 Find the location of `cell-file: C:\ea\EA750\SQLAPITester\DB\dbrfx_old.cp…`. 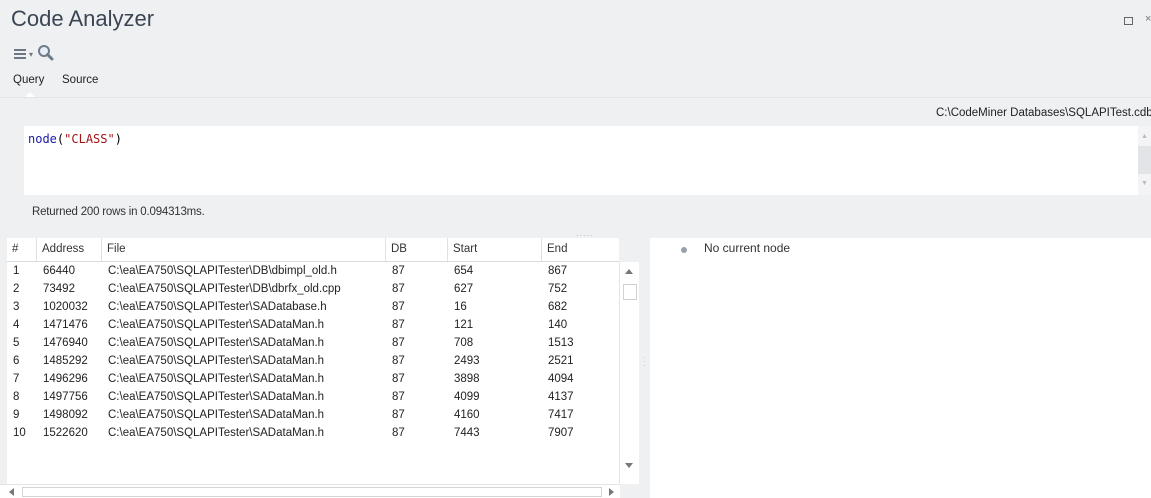

cell-file: C:\ea\EA750\SQLAPITester\DB\dbrfx_old.cp… is located at coordinates (224, 289).